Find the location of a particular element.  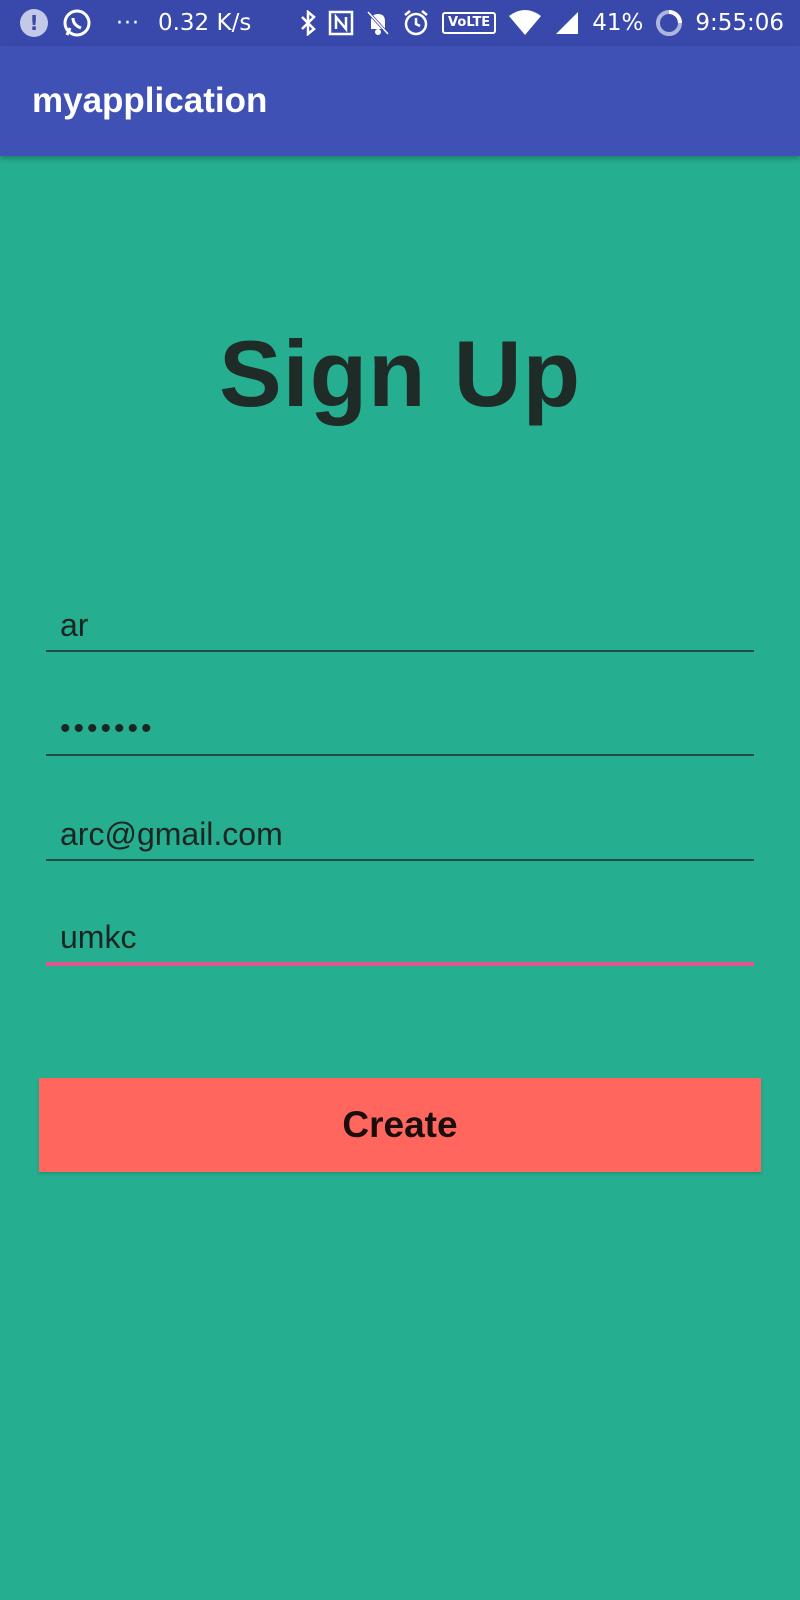

signal-icon is located at coordinates (567, 23).